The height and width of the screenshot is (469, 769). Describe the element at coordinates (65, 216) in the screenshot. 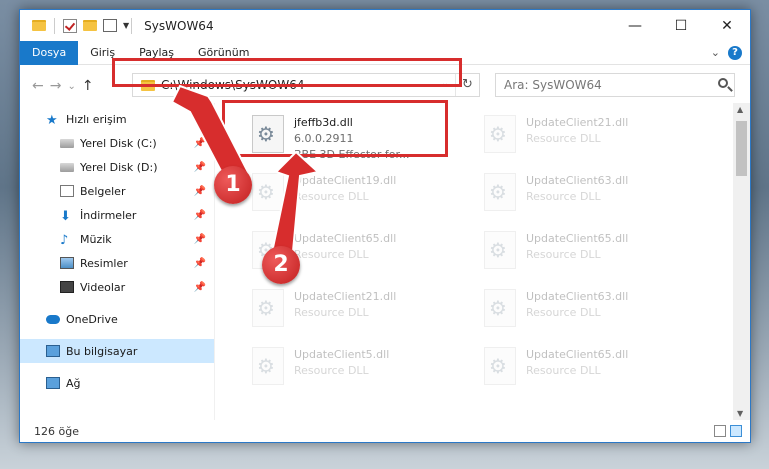

I see `download-icon: ⬇` at that location.